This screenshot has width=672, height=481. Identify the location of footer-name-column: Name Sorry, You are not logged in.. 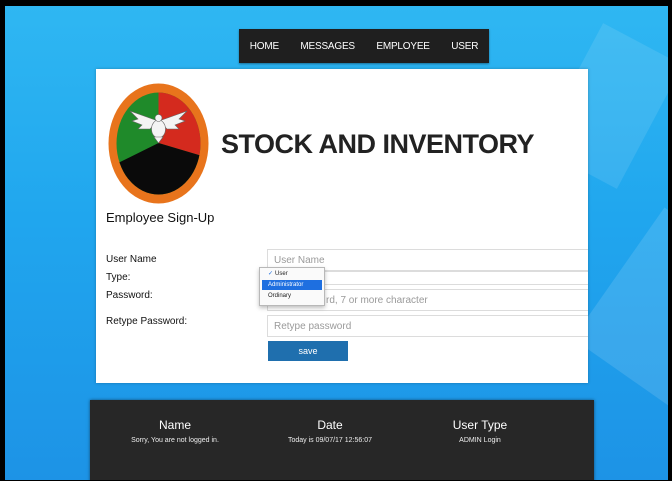
(175, 431).